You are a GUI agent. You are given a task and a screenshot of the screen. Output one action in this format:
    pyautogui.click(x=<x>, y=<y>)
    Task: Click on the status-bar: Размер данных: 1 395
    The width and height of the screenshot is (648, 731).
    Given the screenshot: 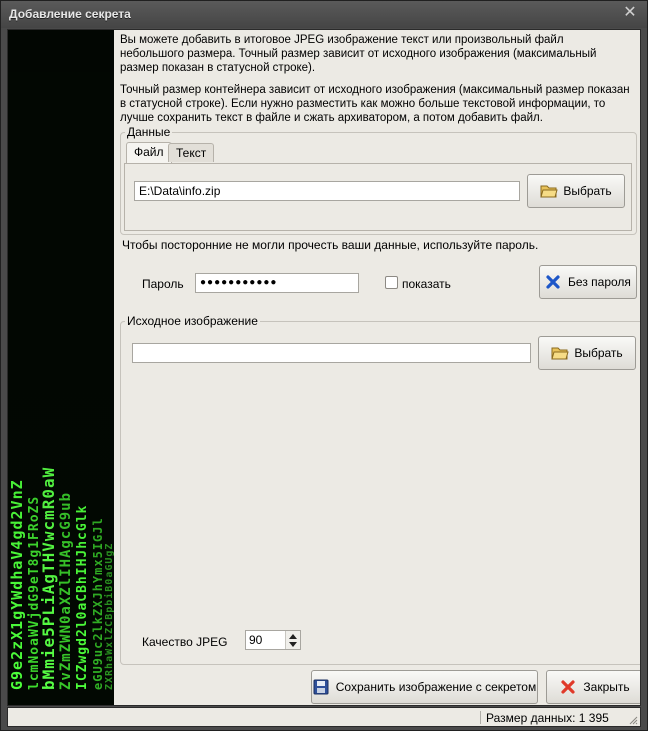 What is the action you would take?
    pyautogui.click(x=324, y=717)
    